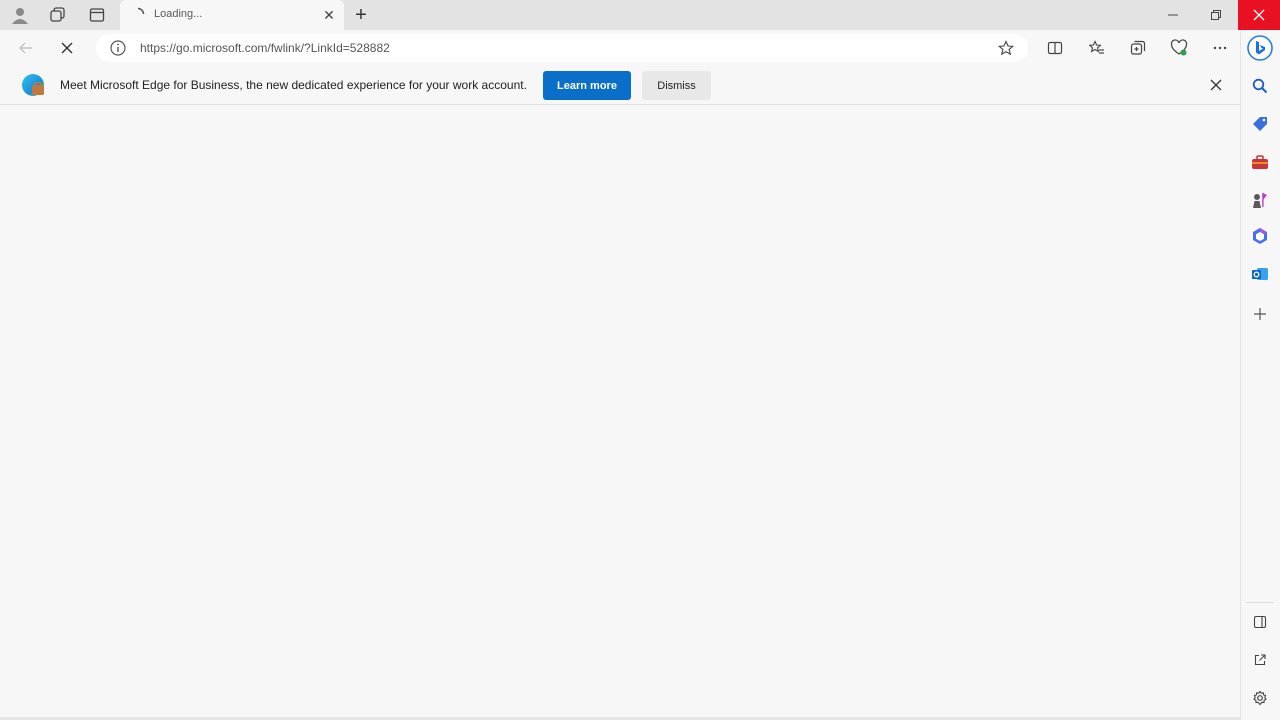  I want to click on microsoft-365-icon, so click(1260, 236).